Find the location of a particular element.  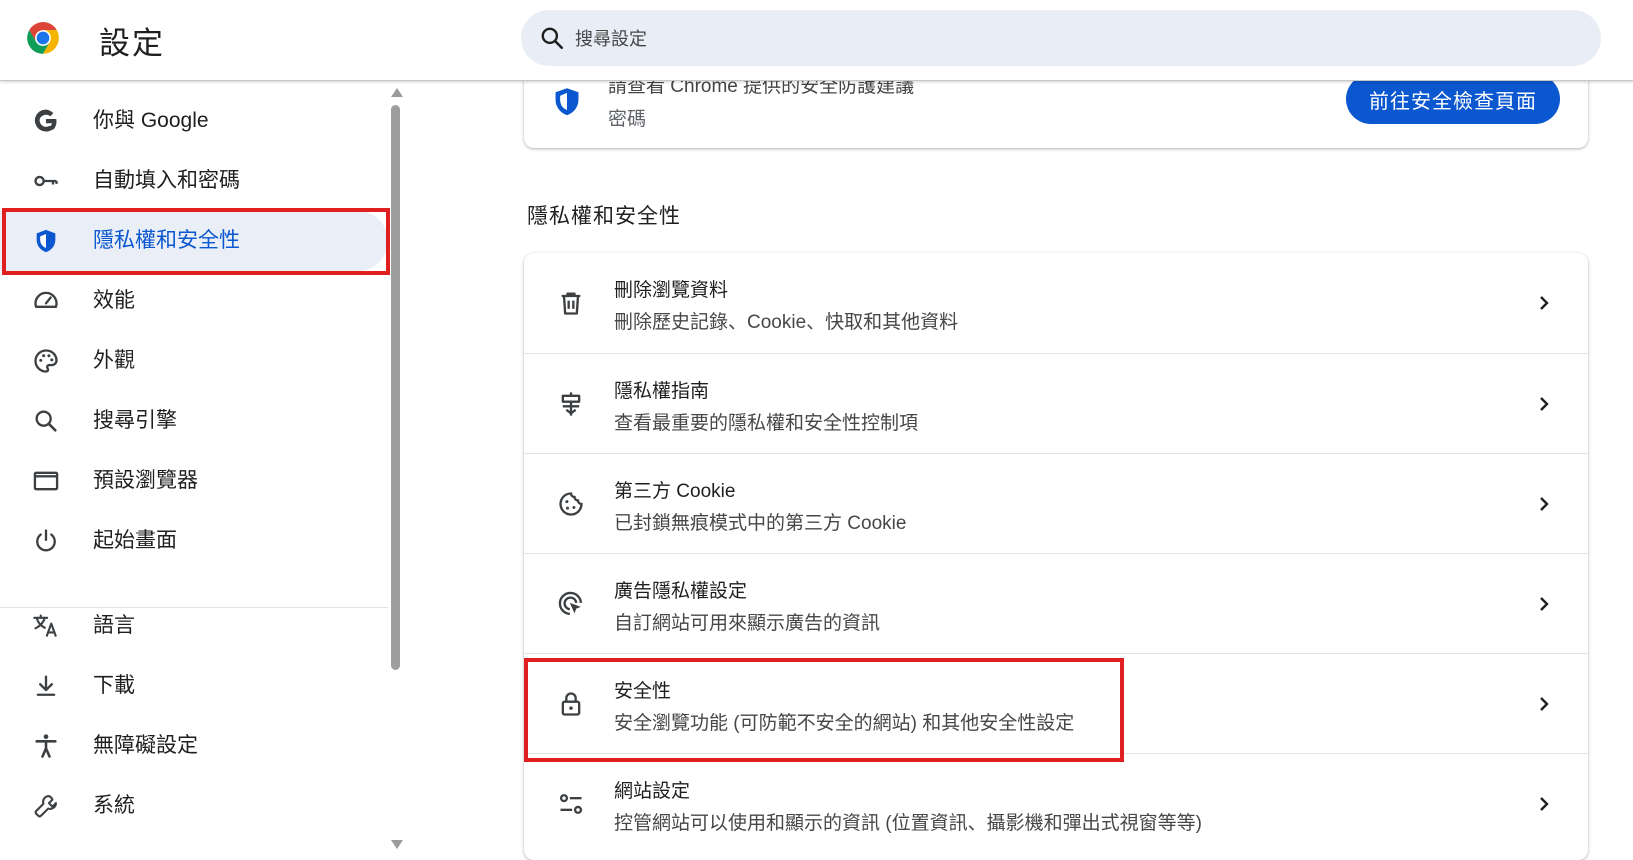

row-subtitle: 查看最重要的隱私權和安全性控制項 is located at coordinates (766, 423).